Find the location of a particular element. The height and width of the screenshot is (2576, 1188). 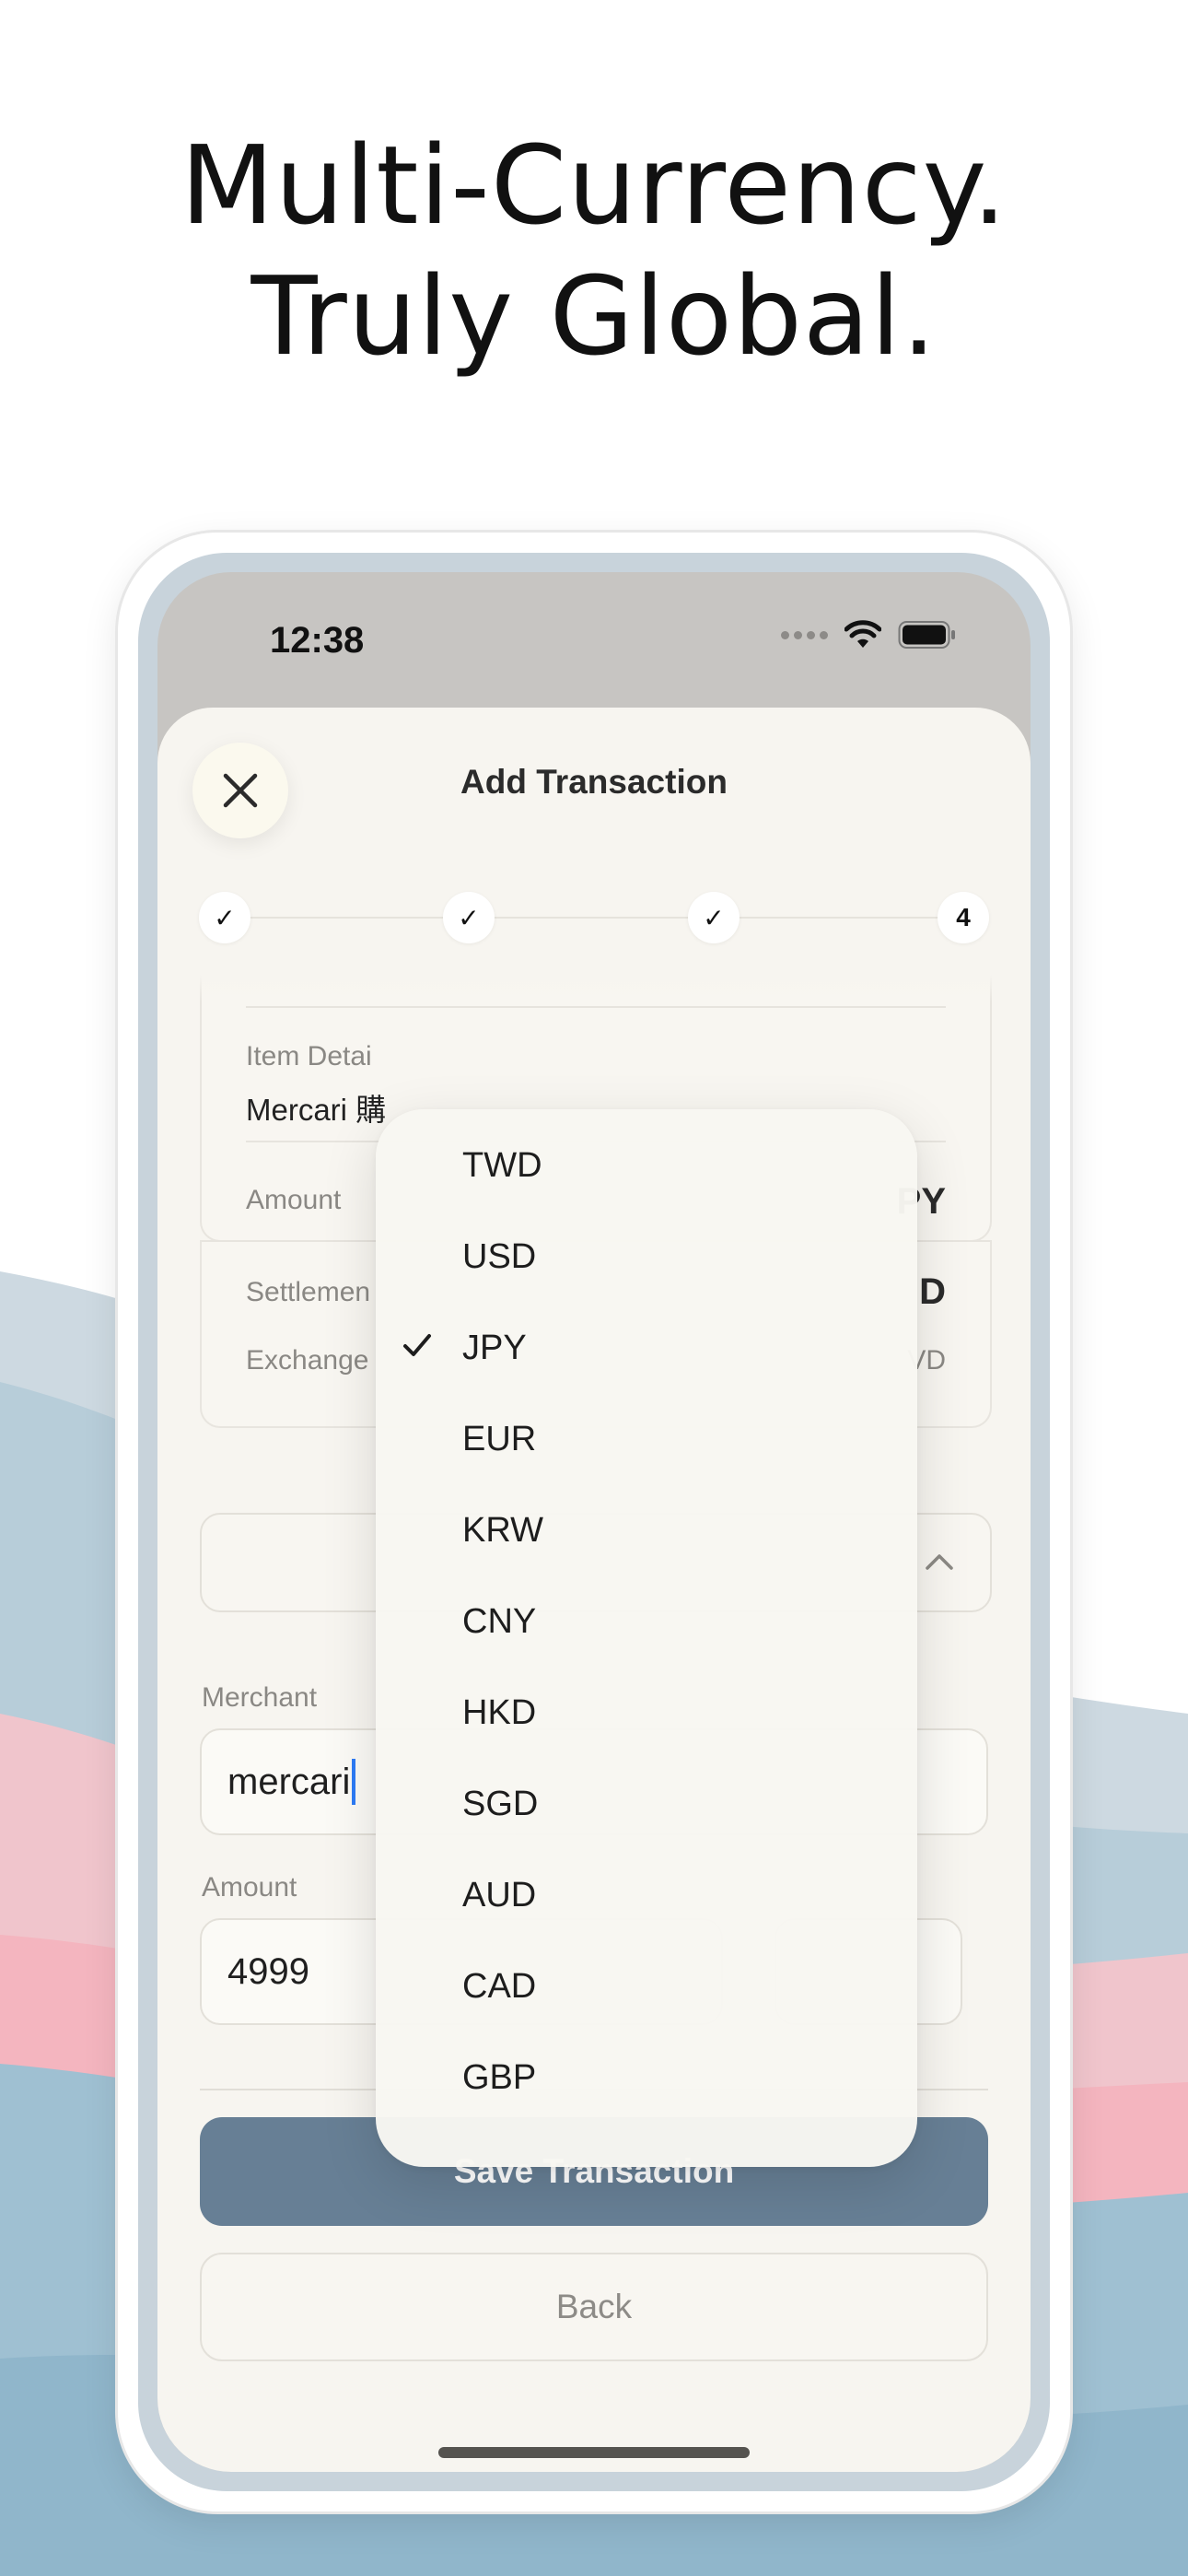

checkmark-icon is located at coordinates (417, 1345).